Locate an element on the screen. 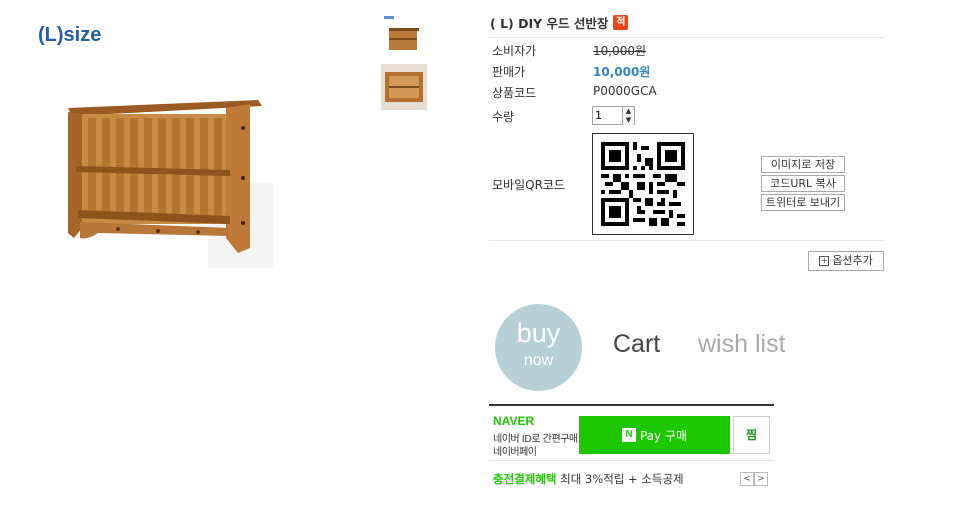  quantity-down-button: ▼ is located at coordinates (628, 120).